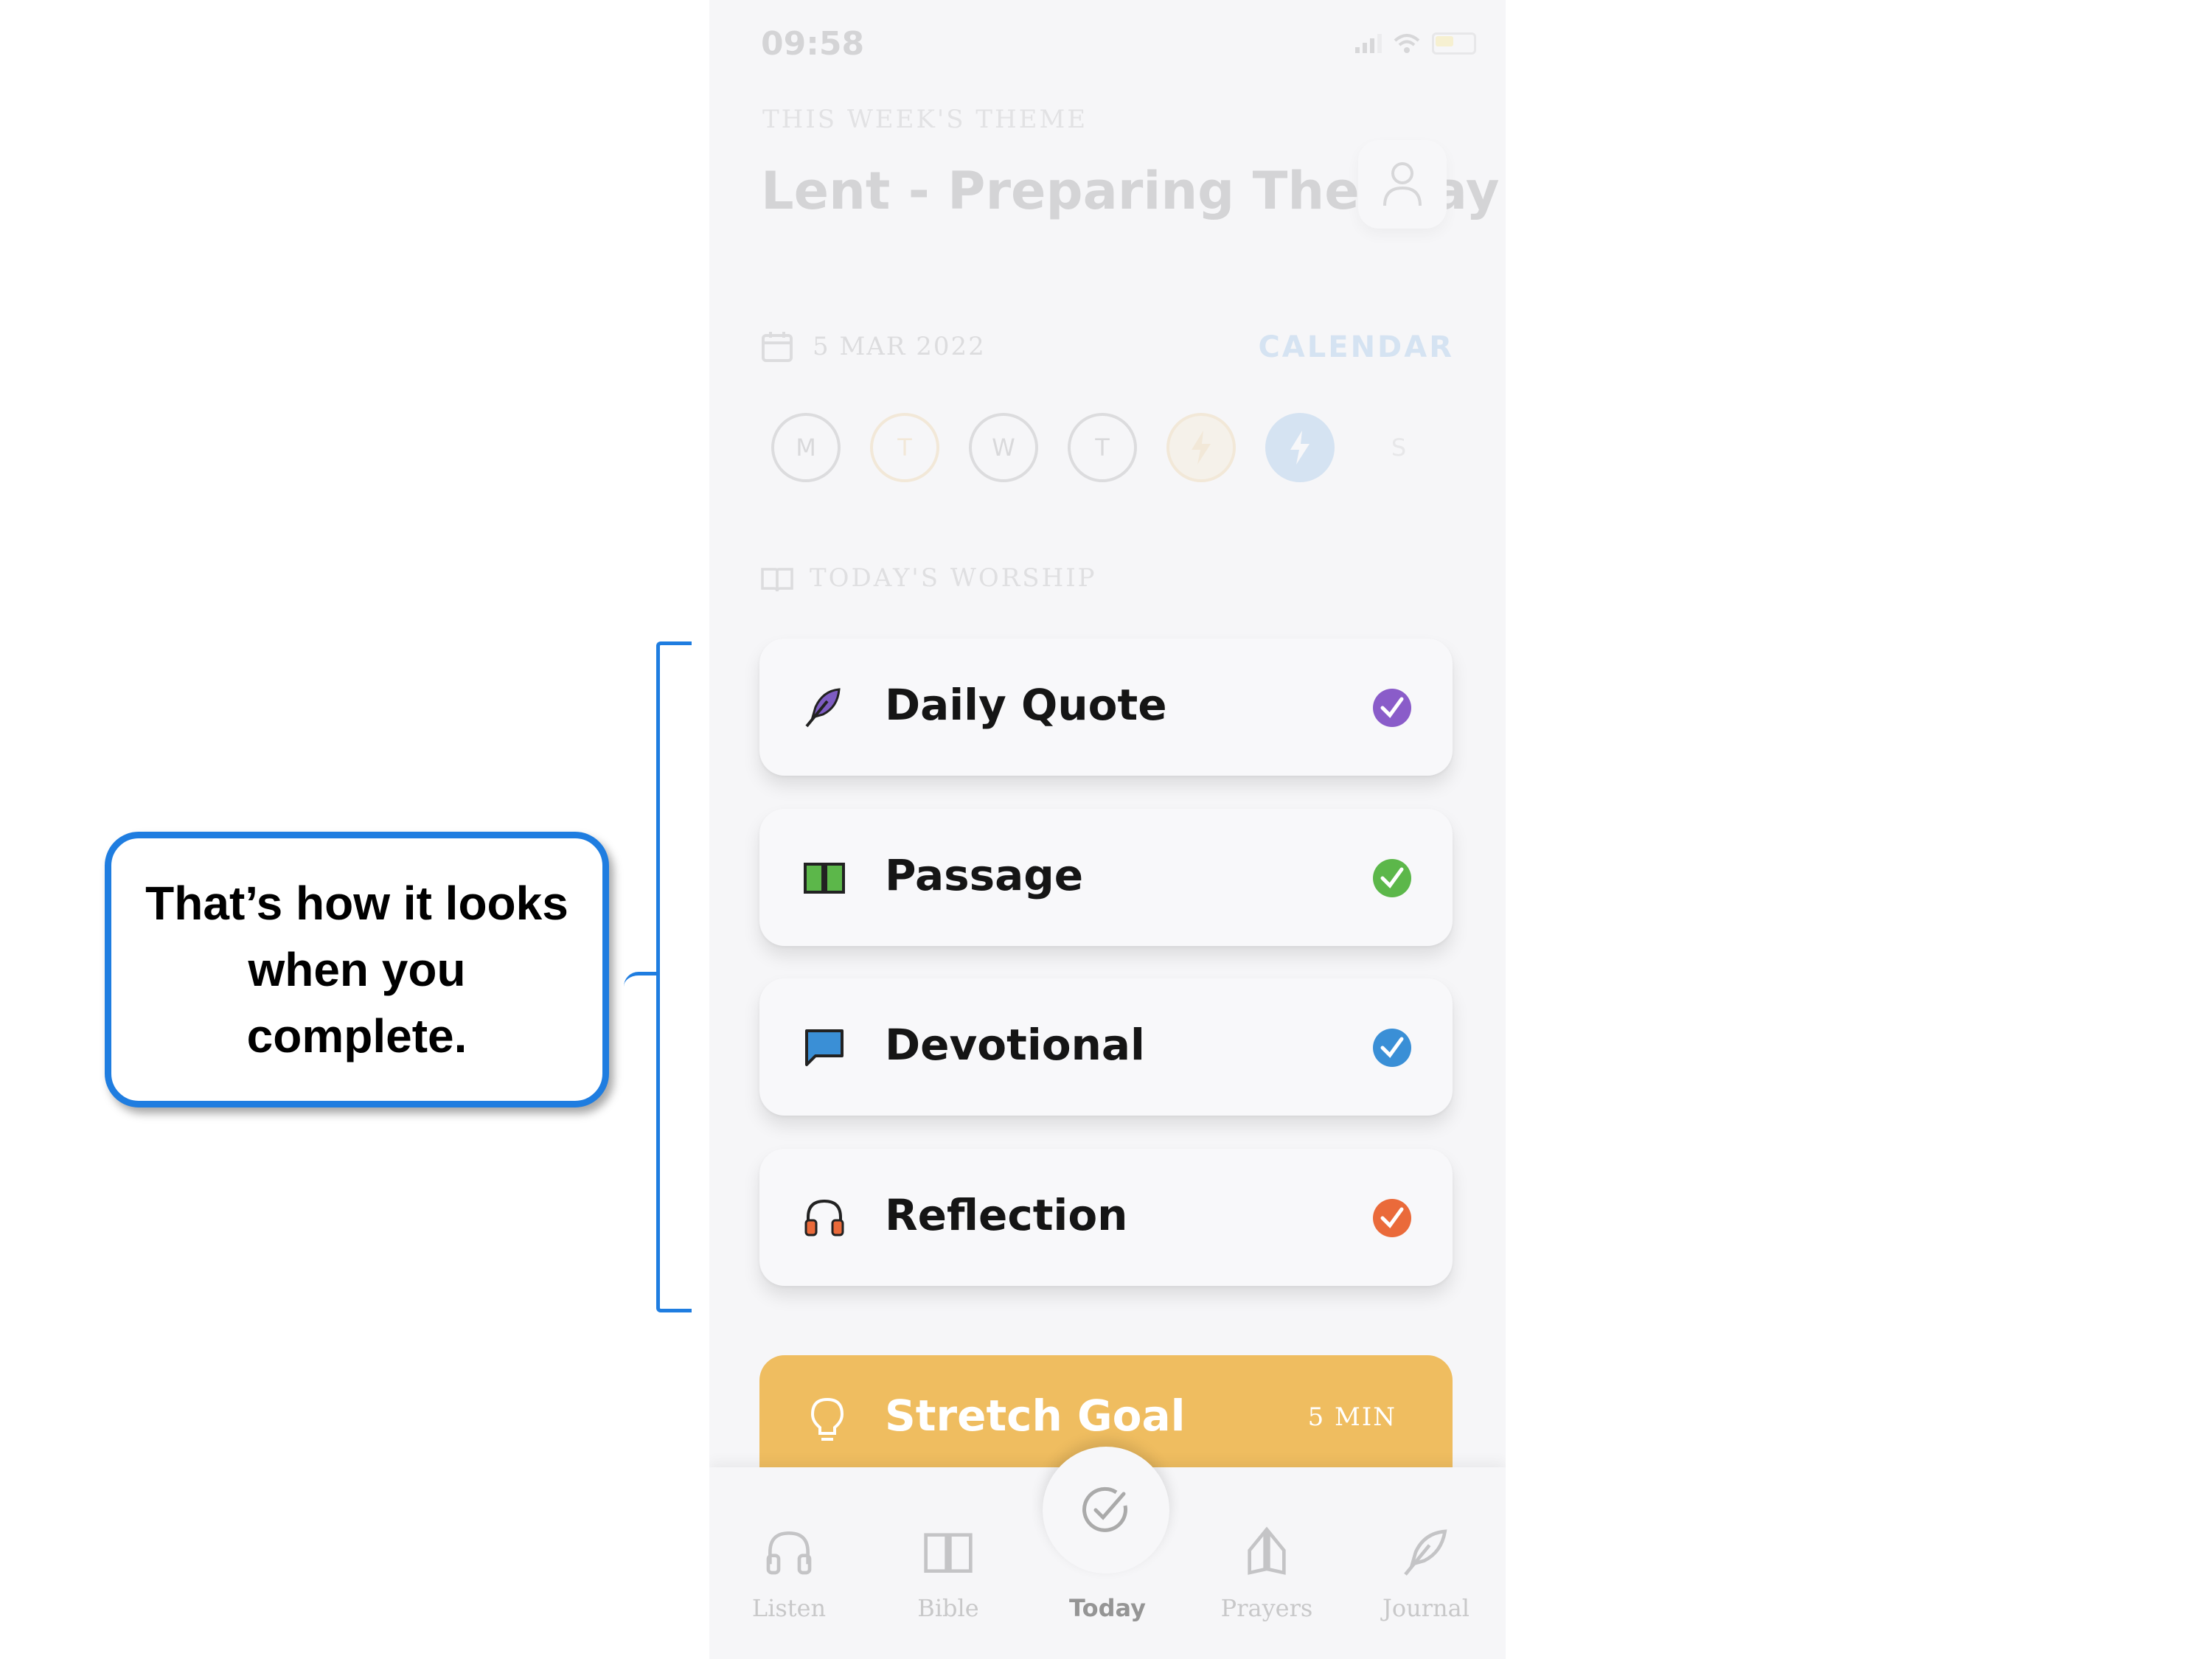 The height and width of the screenshot is (1659, 2212). Describe the element at coordinates (948, 1608) in the screenshot. I see `tab-label: Bible` at that location.